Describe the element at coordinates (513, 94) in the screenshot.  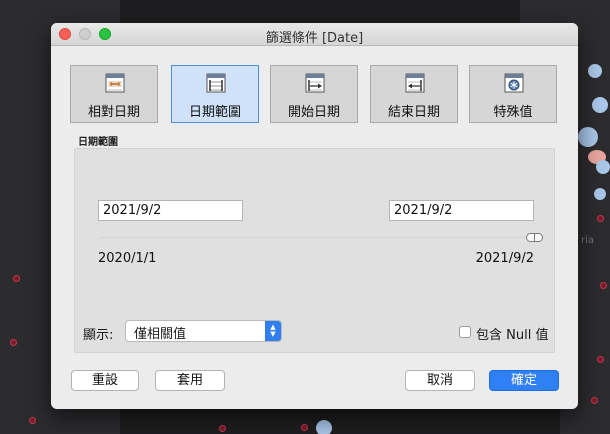
I see `mode-special-values-button: 特殊值` at that location.